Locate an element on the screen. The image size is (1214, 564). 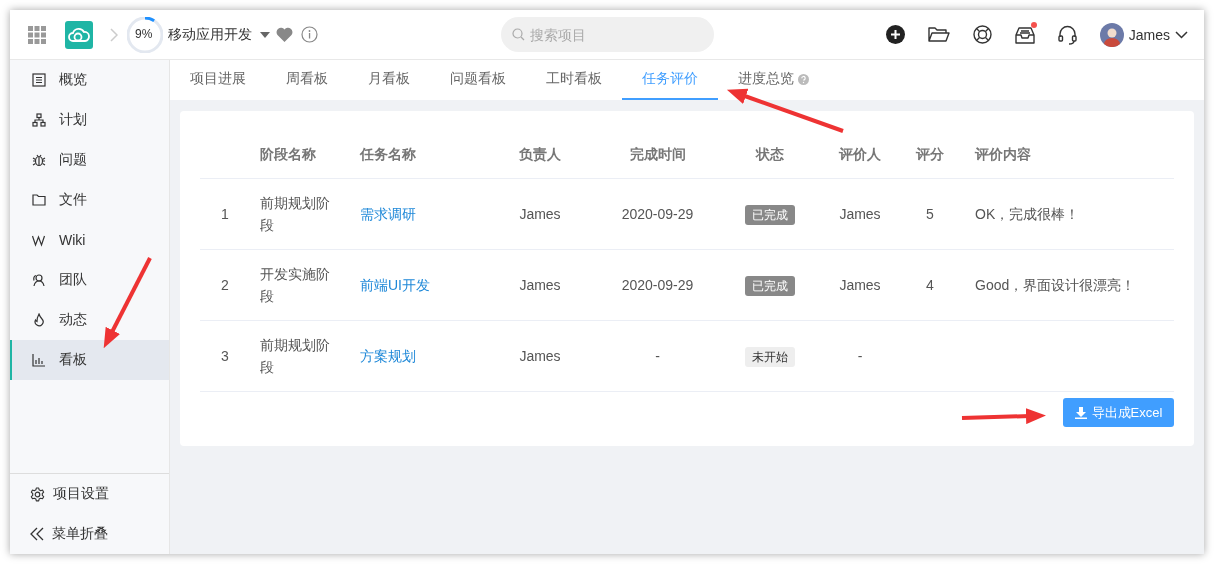
score: 4 is located at coordinates (930, 285).